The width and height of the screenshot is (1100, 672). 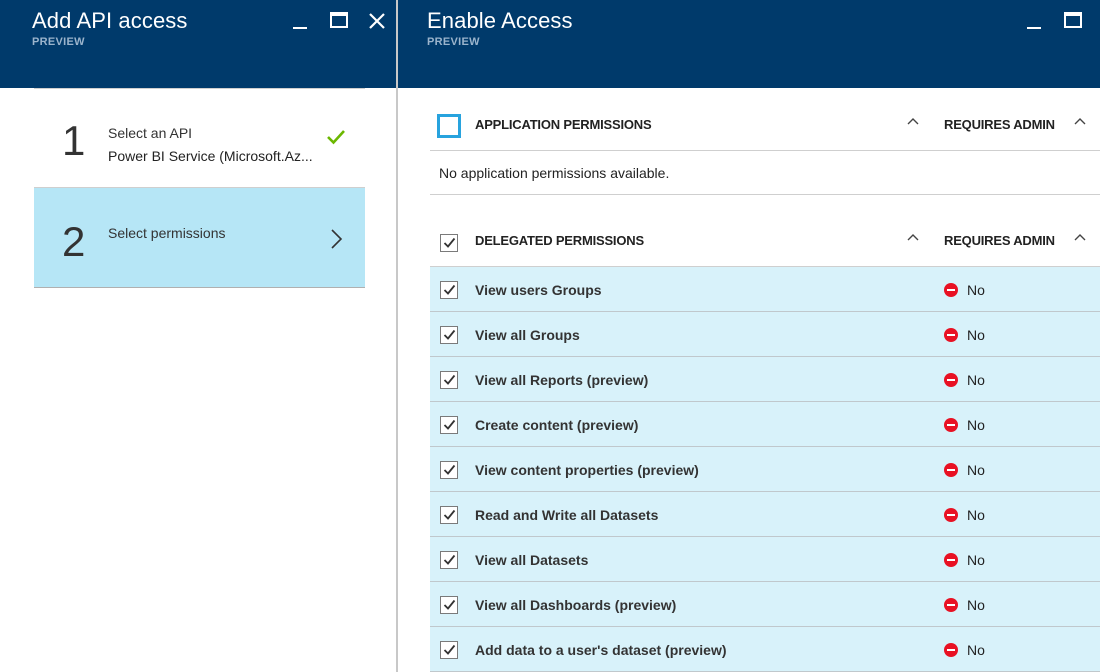 I want to click on permission-name: View all Groups, so click(x=527, y=335).